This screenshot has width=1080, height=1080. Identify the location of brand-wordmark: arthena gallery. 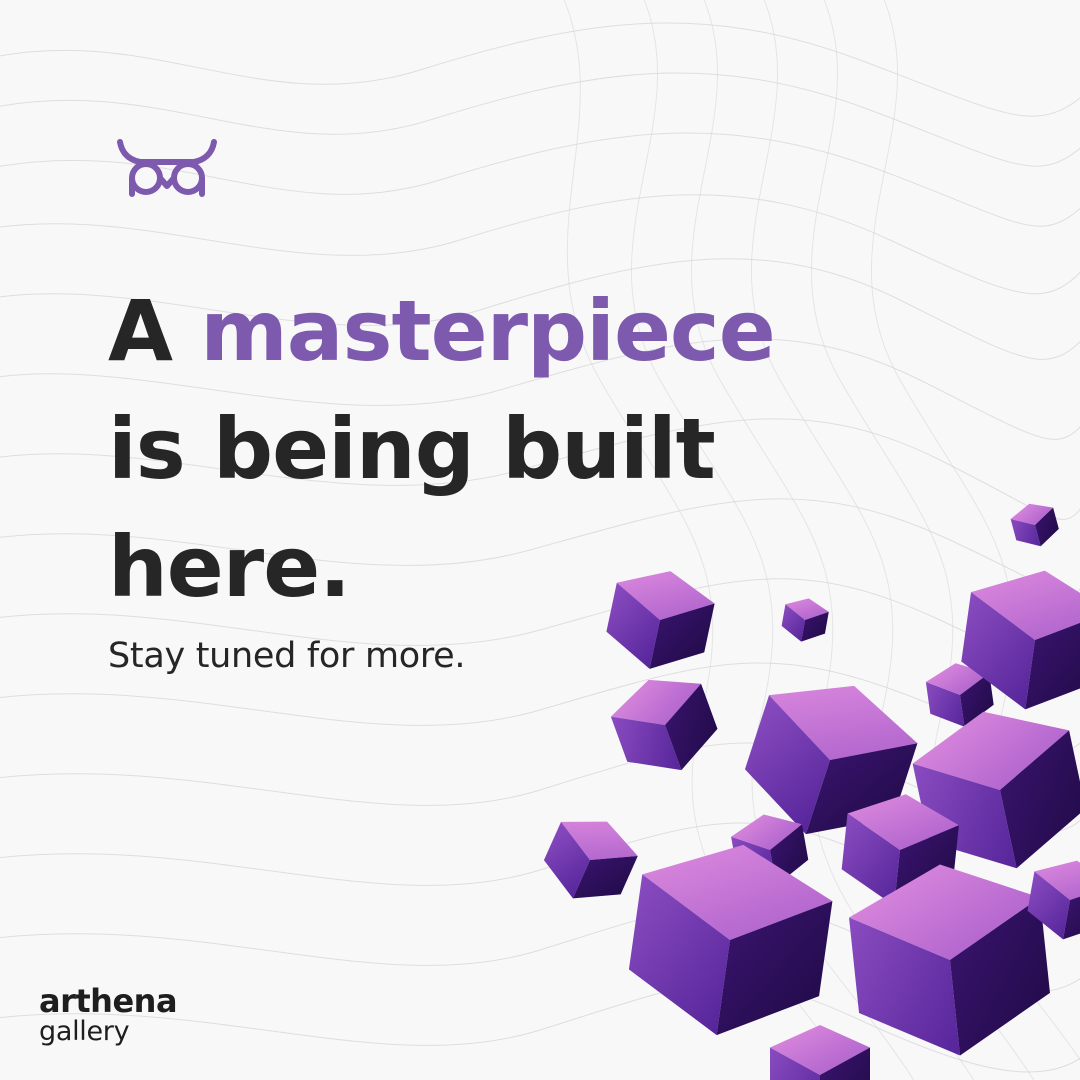
(108, 1014).